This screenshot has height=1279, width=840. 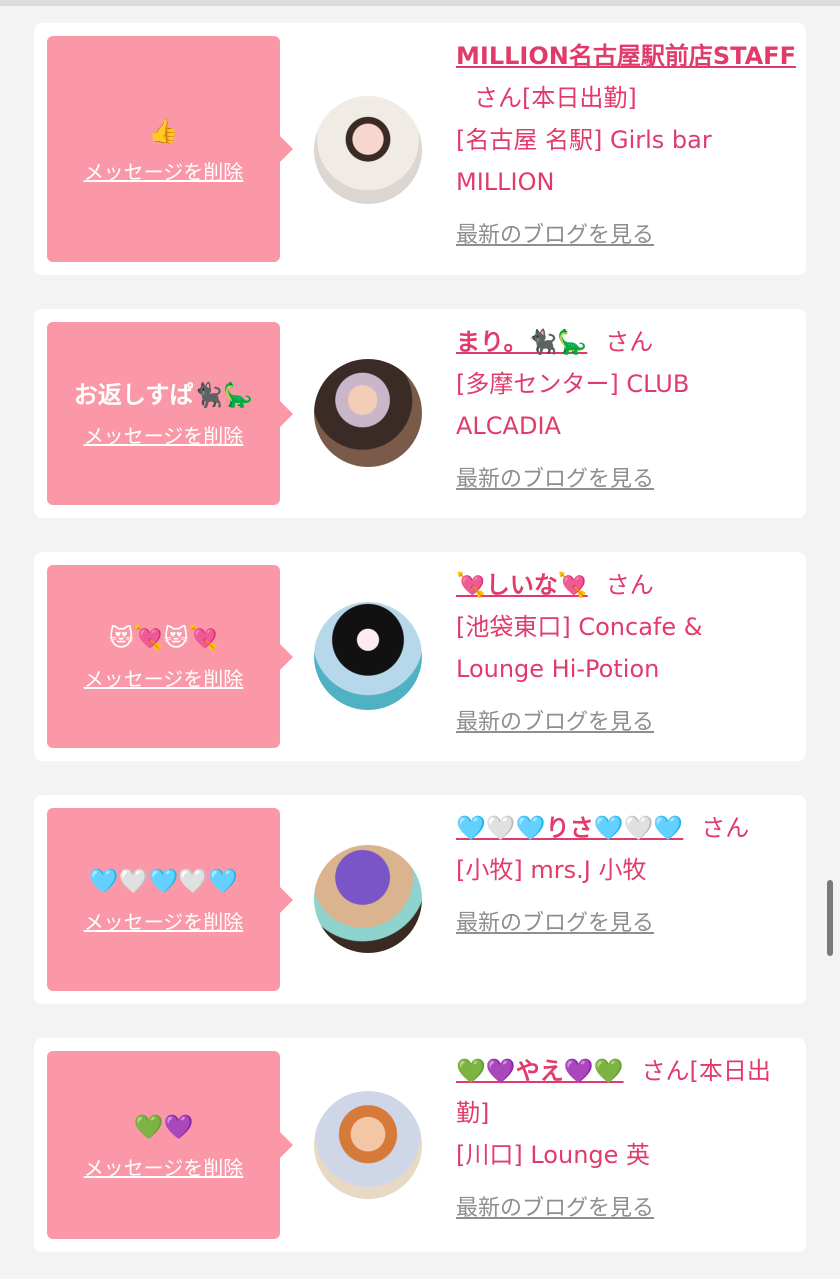 I want to click on honorific-status: さん[本日出勤], so click(x=555, y=98).